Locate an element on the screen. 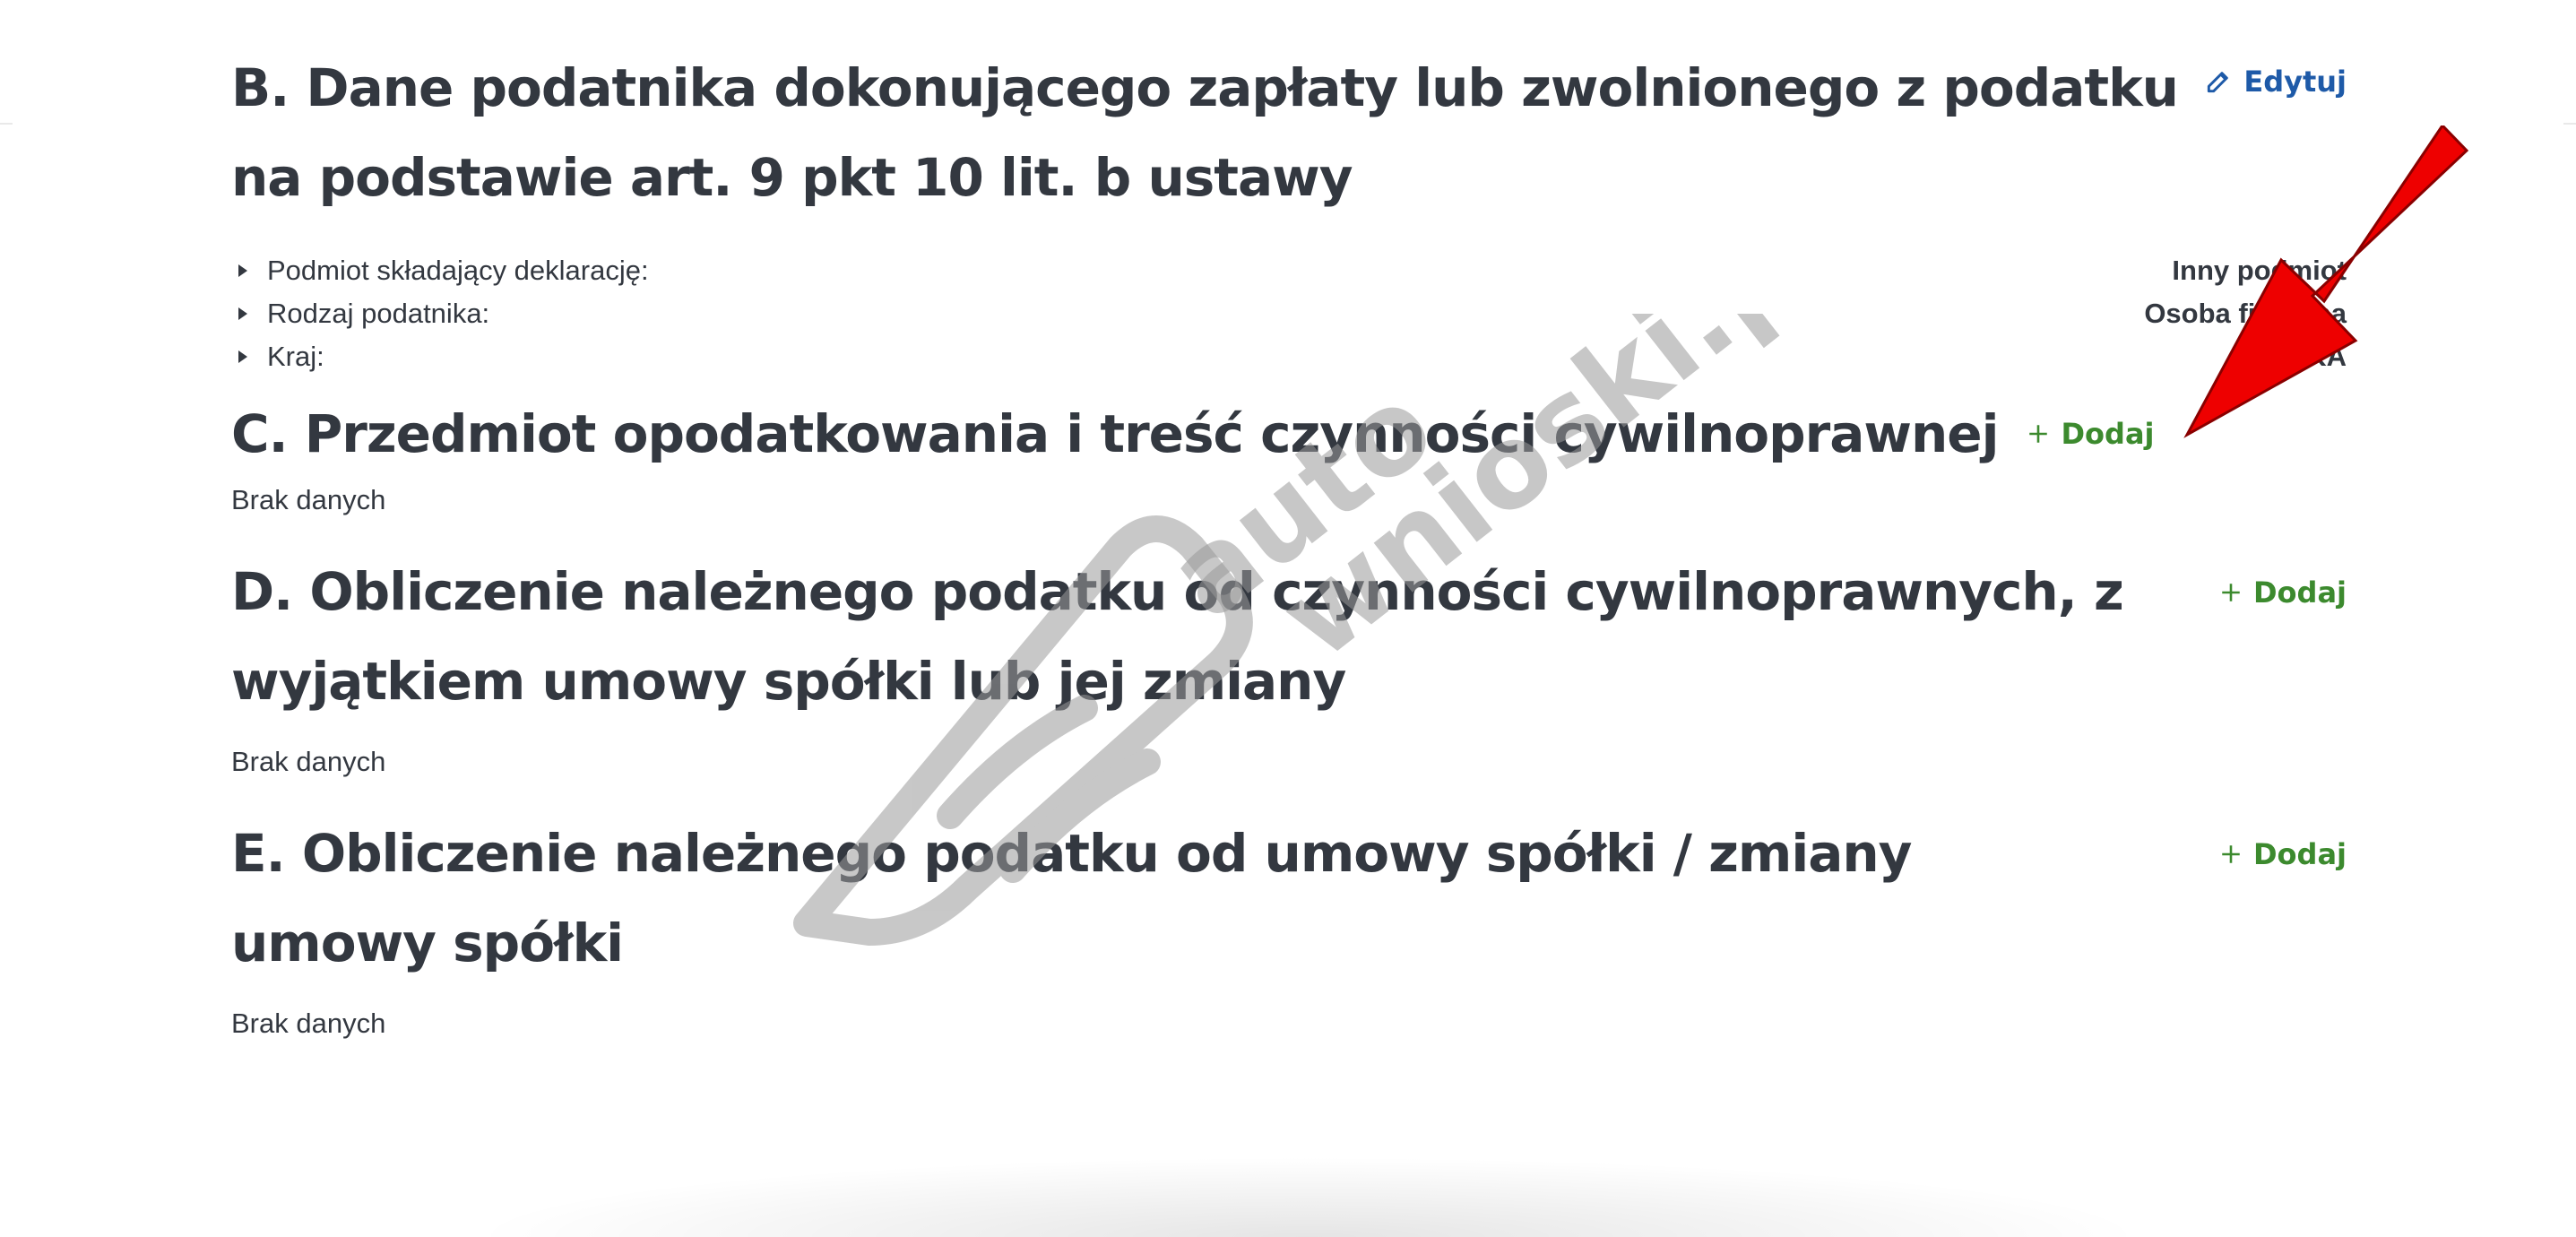 This screenshot has width=2576, height=1237. field-row-country: Kraj: POLSKA is located at coordinates (1289, 356).